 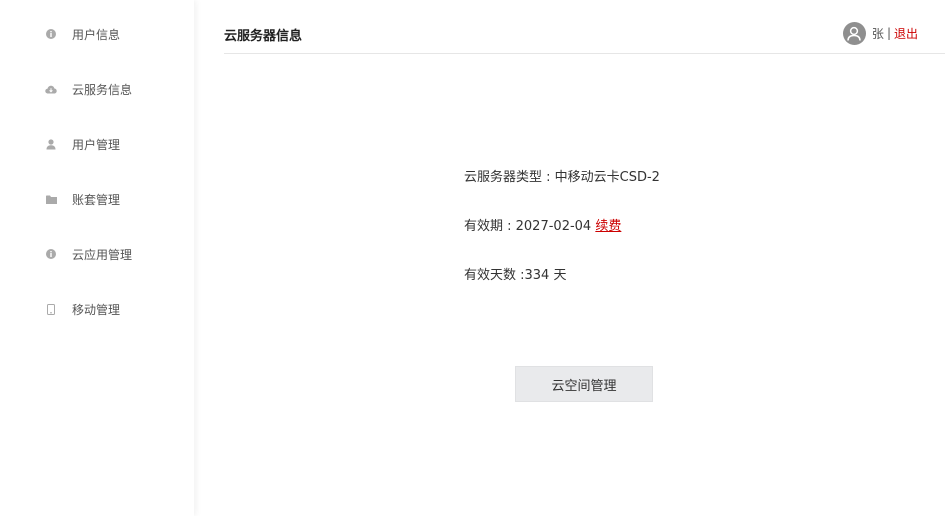 I want to click on validity-text: 有效期 : 2027-02-04, so click(x=528, y=226).